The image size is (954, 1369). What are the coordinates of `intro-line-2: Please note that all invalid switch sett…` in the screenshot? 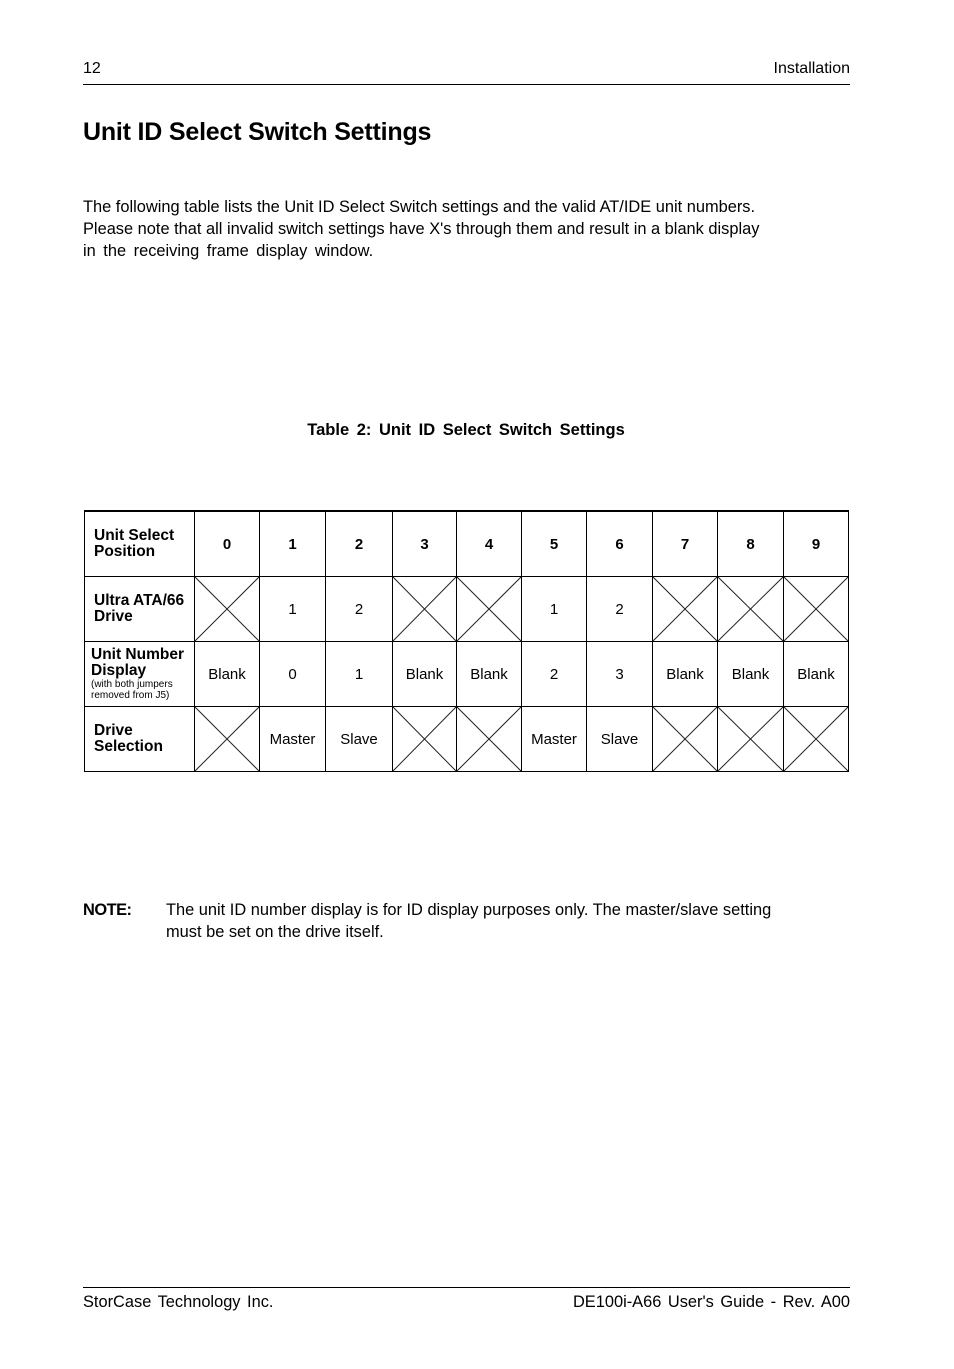 It's located at (421, 229).